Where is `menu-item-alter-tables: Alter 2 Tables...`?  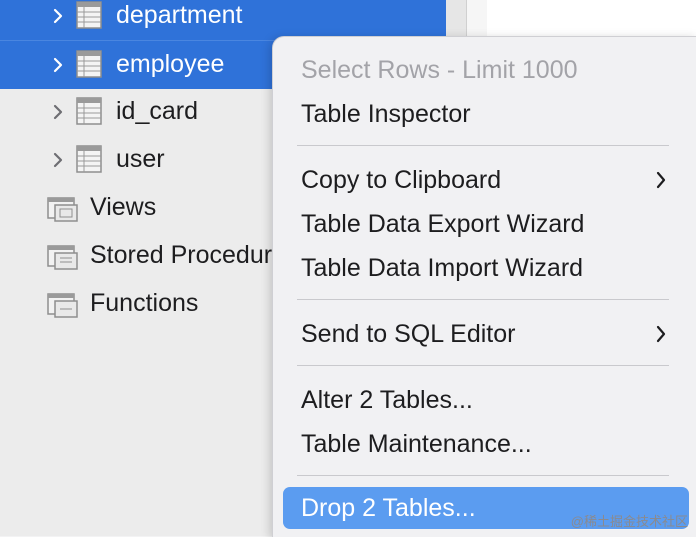 menu-item-alter-tables: Alter 2 Tables... is located at coordinates (484, 400).